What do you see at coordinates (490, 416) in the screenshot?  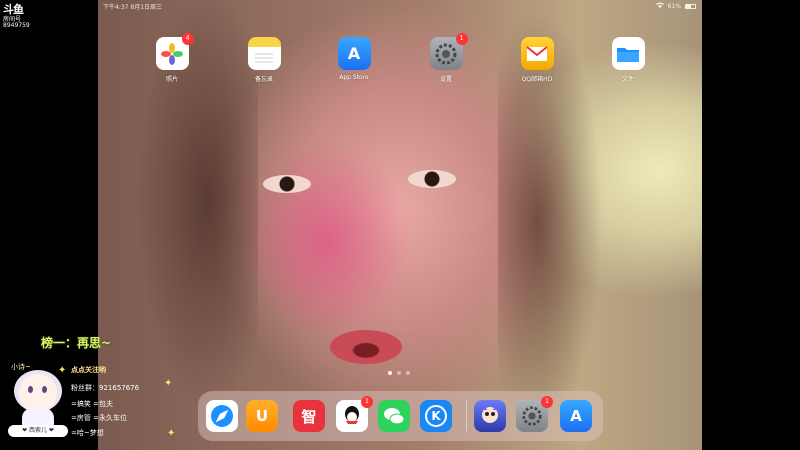 I see `game-icon` at bounding box center [490, 416].